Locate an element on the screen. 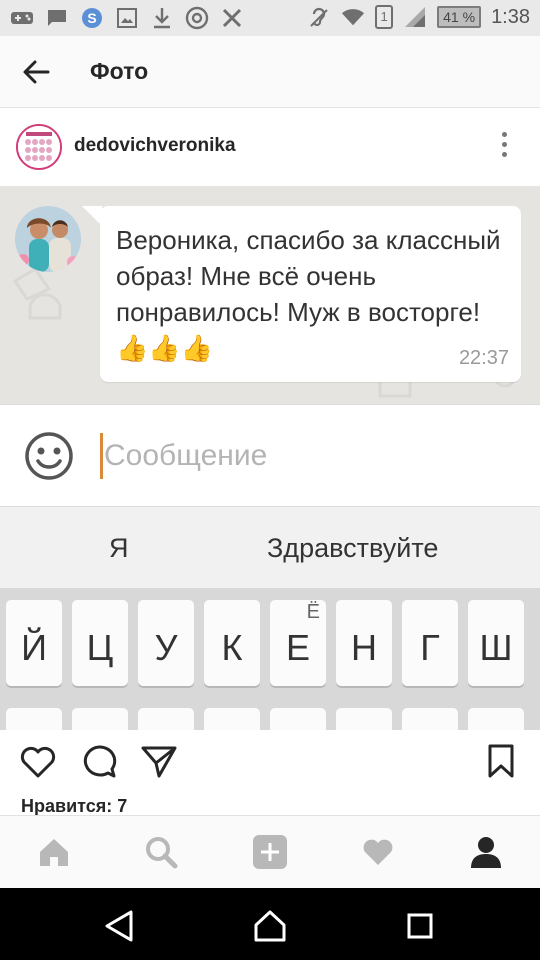 This screenshot has width=540, height=960. likes-count: Нравится: 7 is located at coordinates (74, 806).